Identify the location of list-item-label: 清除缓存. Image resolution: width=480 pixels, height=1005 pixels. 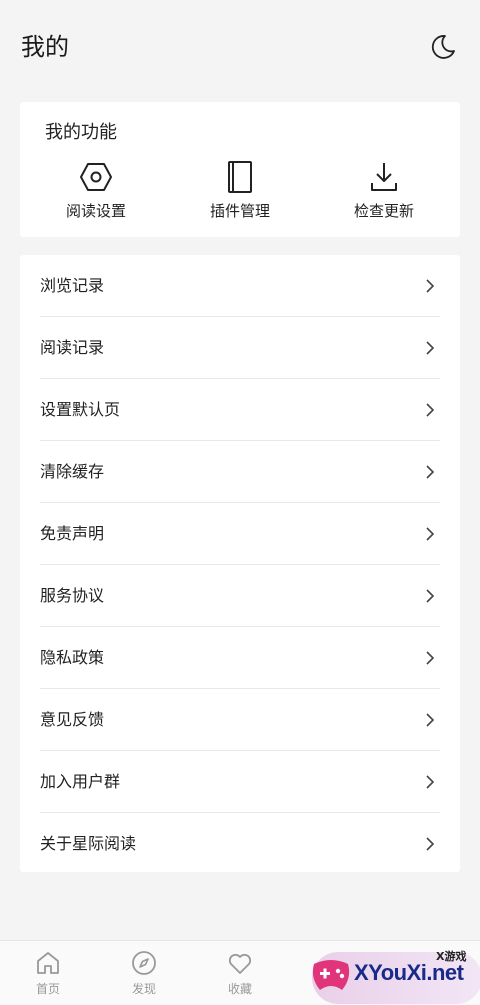
(72, 471).